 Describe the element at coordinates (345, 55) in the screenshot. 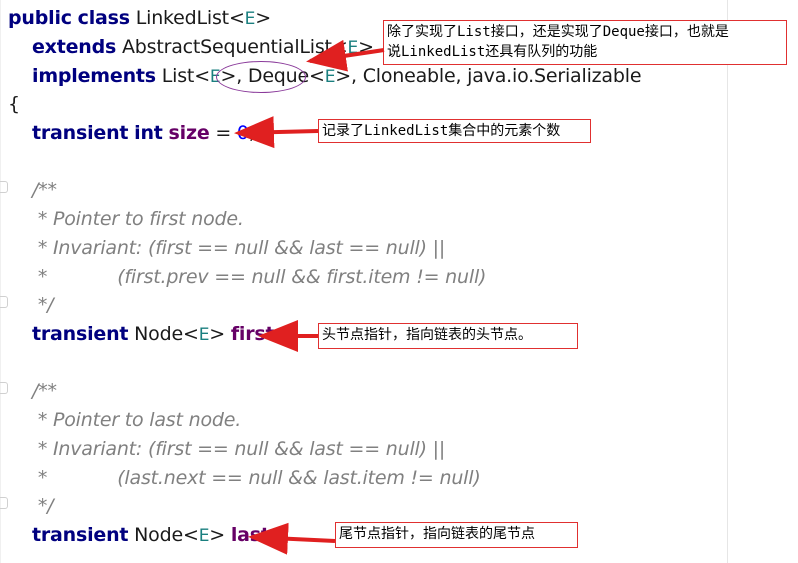

I see `arrow-deque` at that location.